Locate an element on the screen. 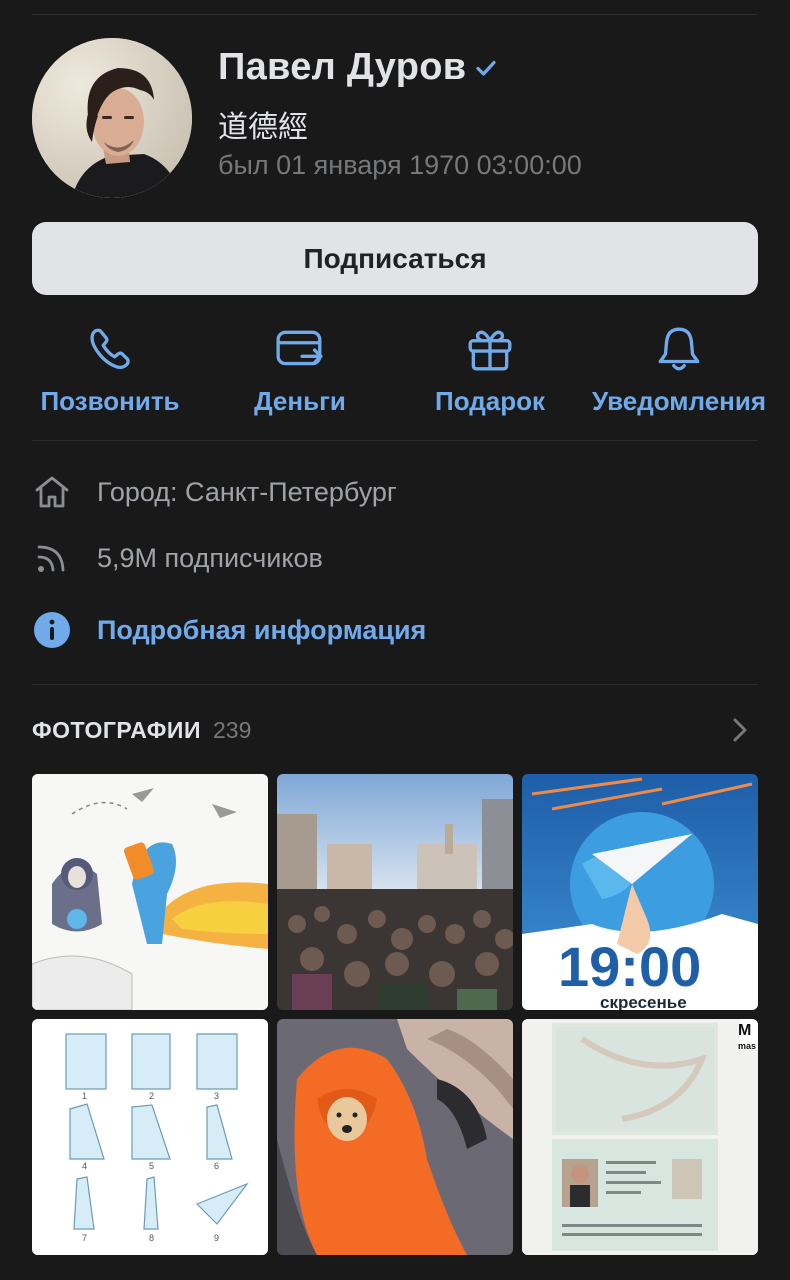  call-button: Позвонить is located at coordinates (110, 373).